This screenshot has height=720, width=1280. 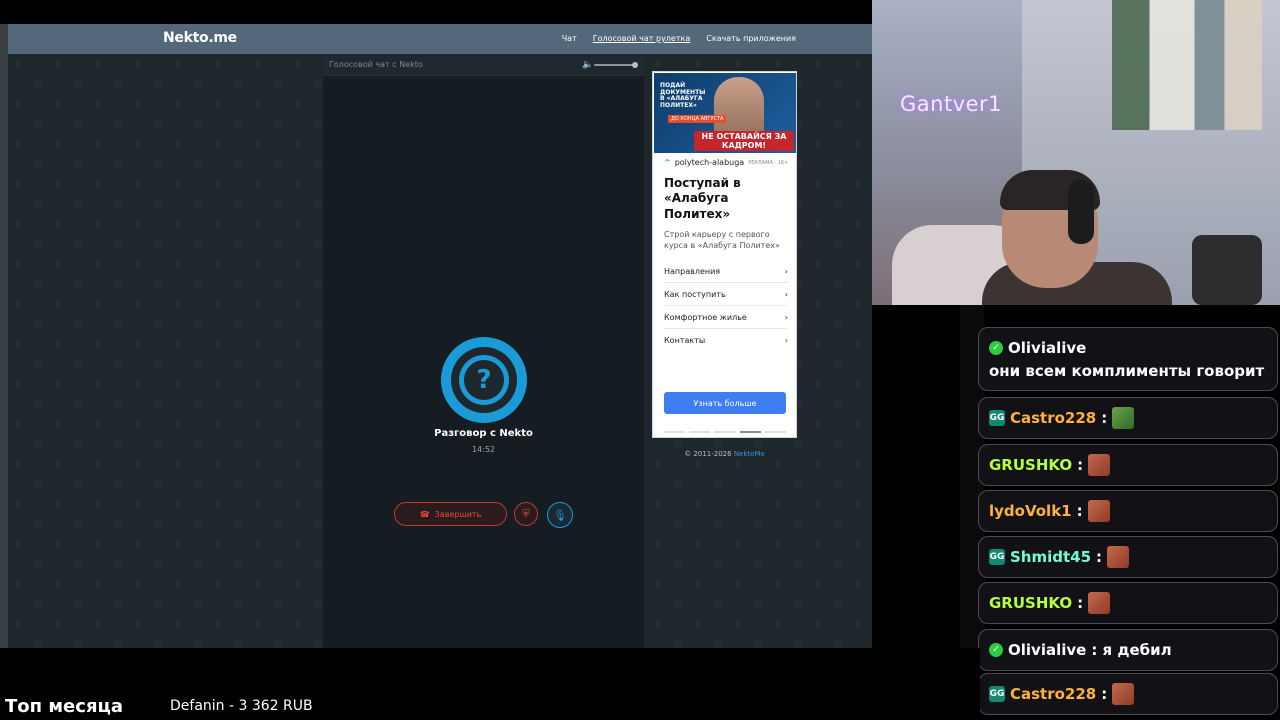 What do you see at coordinates (588, 65) in the screenshot?
I see `speaker-icon: 🔈` at bounding box center [588, 65].